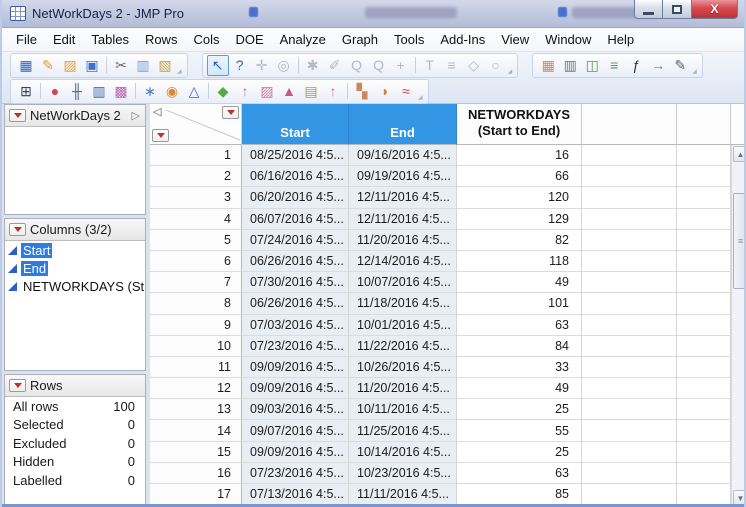  What do you see at coordinates (17, 115) in the screenshot?
I see `table-red-triangle-menu` at bounding box center [17, 115].